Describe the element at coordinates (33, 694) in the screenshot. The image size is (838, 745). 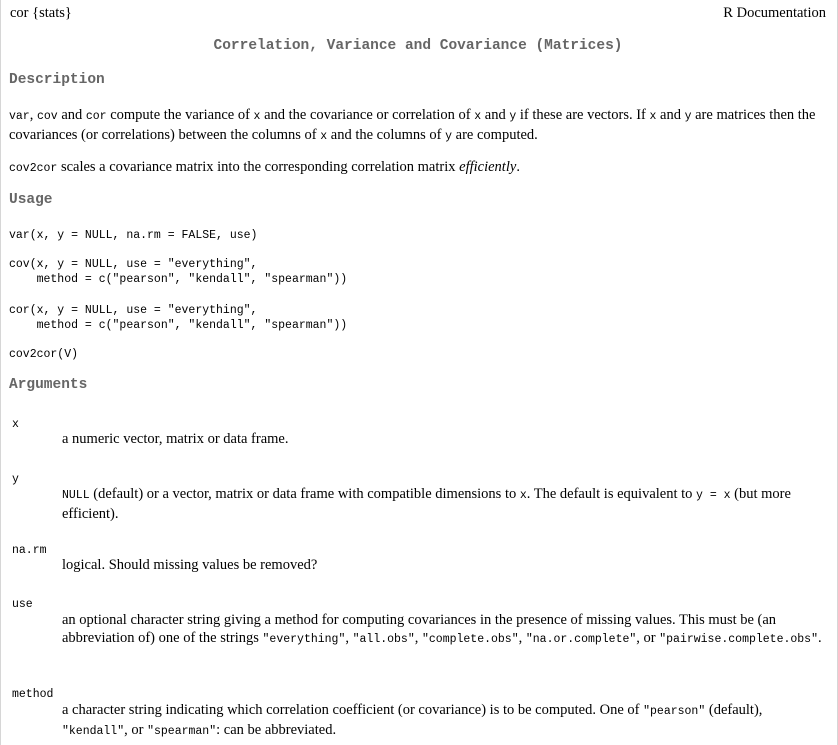
I see `arg-name-method: method` at that location.